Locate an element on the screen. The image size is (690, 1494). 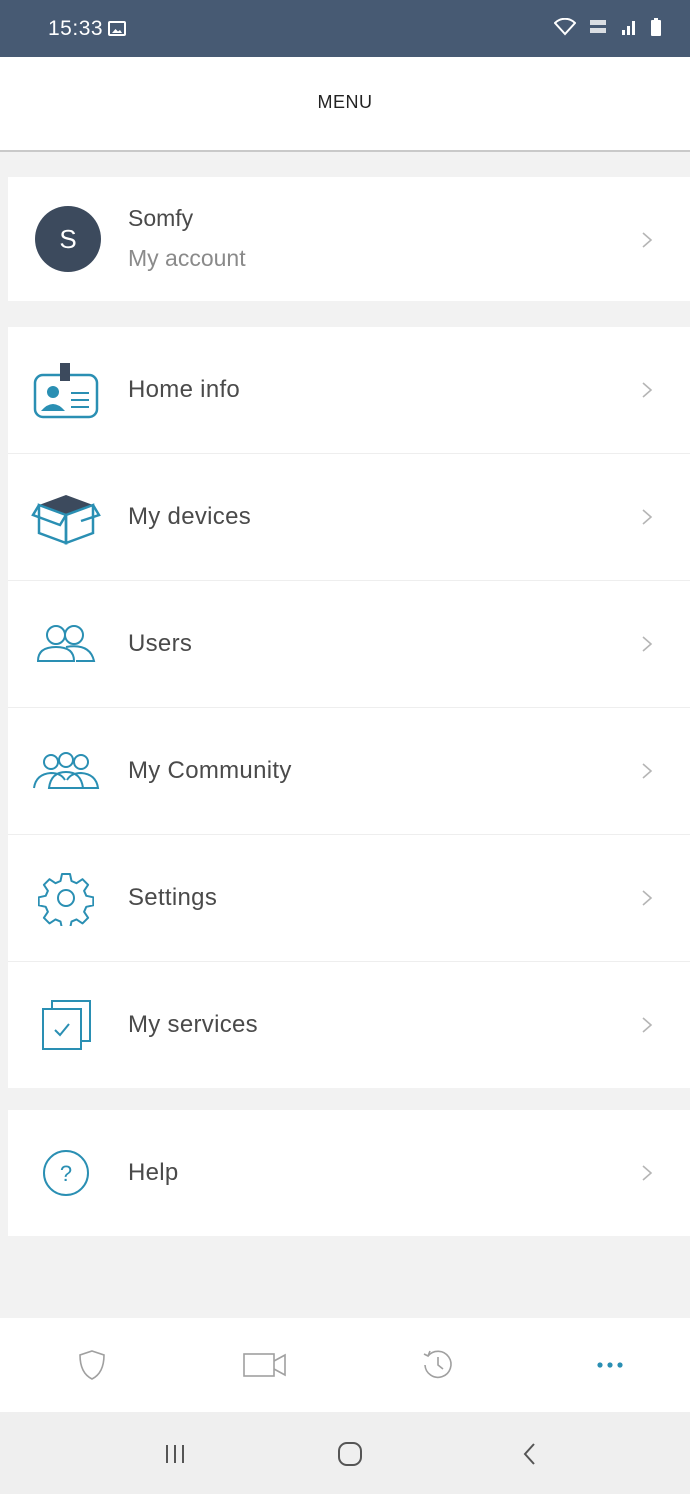
back-icon is located at coordinates (529, 1454).